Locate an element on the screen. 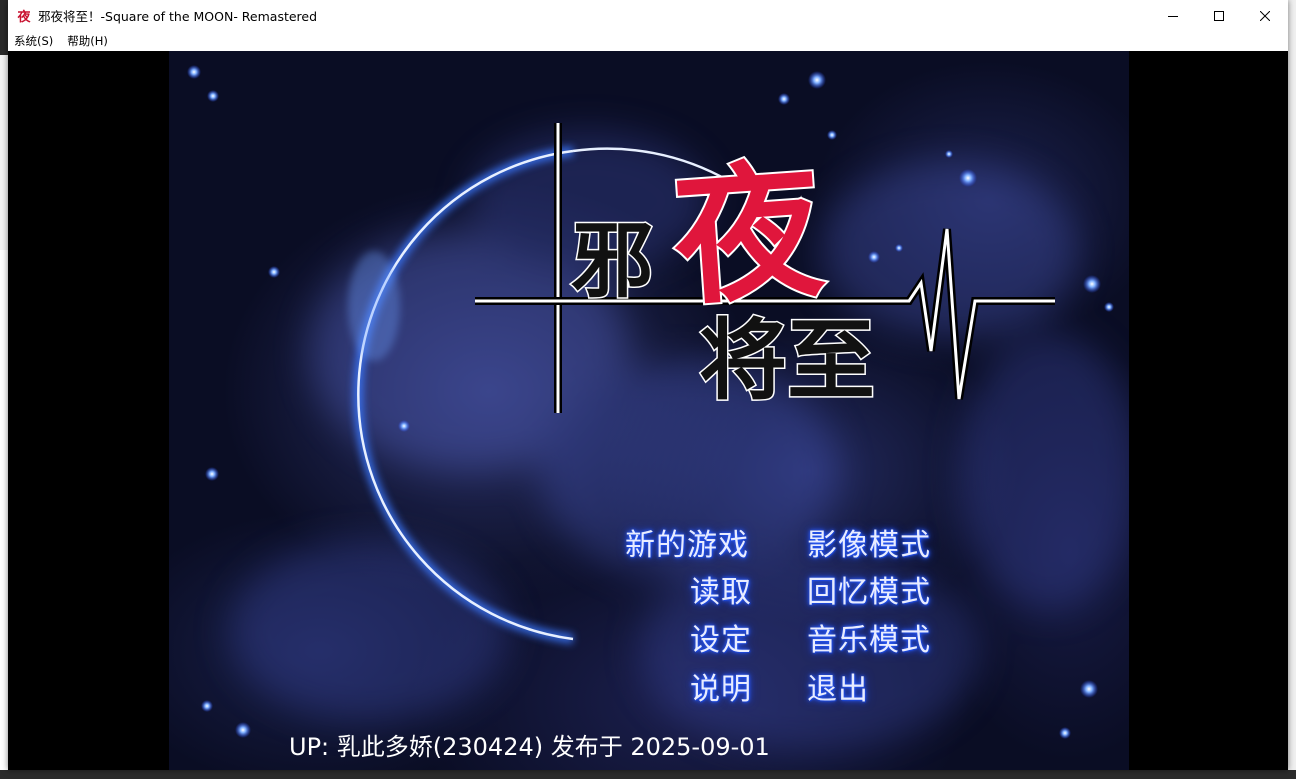  maximize-icon is located at coordinates (1219, 15).